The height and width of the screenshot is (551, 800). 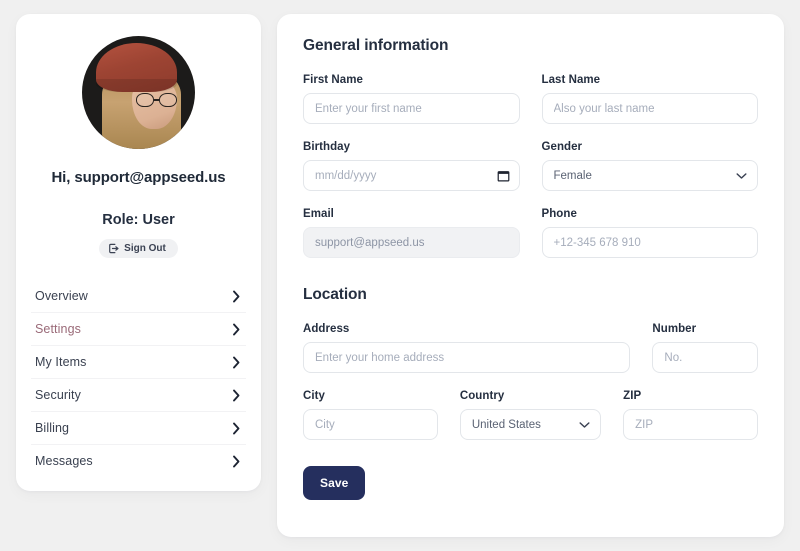 What do you see at coordinates (376, 45) in the screenshot?
I see `general-information-title: General information` at bounding box center [376, 45].